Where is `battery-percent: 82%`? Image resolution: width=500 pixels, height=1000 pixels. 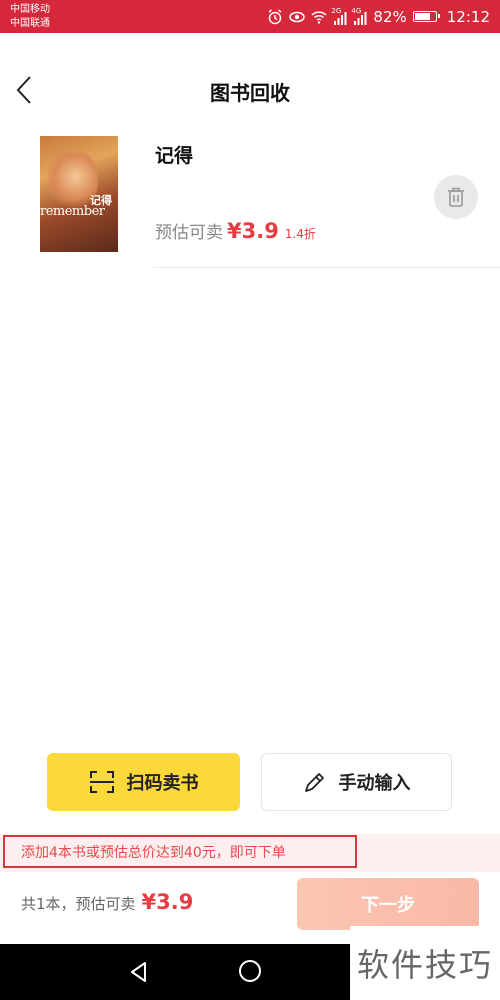 battery-percent: 82% is located at coordinates (390, 16).